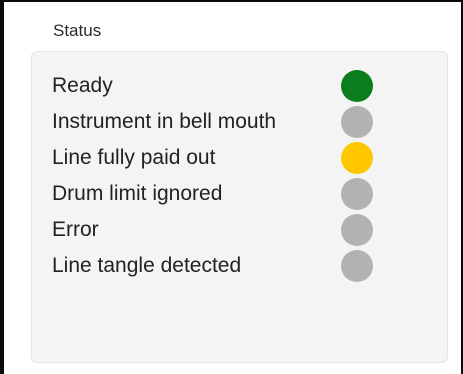 Image resolution: width=463 pixels, height=374 pixels. What do you see at coordinates (147, 265) in the screenshot?
I see `status-label: Line tangle detected` at bounding box center [147, 265].